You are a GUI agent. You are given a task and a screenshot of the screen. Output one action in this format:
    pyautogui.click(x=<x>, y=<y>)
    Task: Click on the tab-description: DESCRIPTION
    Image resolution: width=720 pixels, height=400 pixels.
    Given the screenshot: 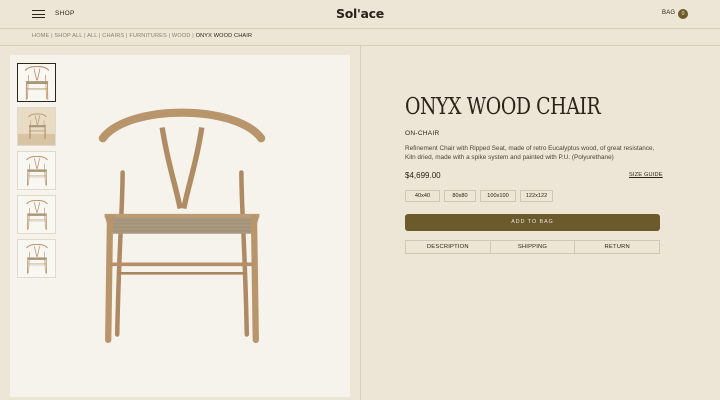 What is the action you would take?
    pyautogui.click(x=448, y=247)
    